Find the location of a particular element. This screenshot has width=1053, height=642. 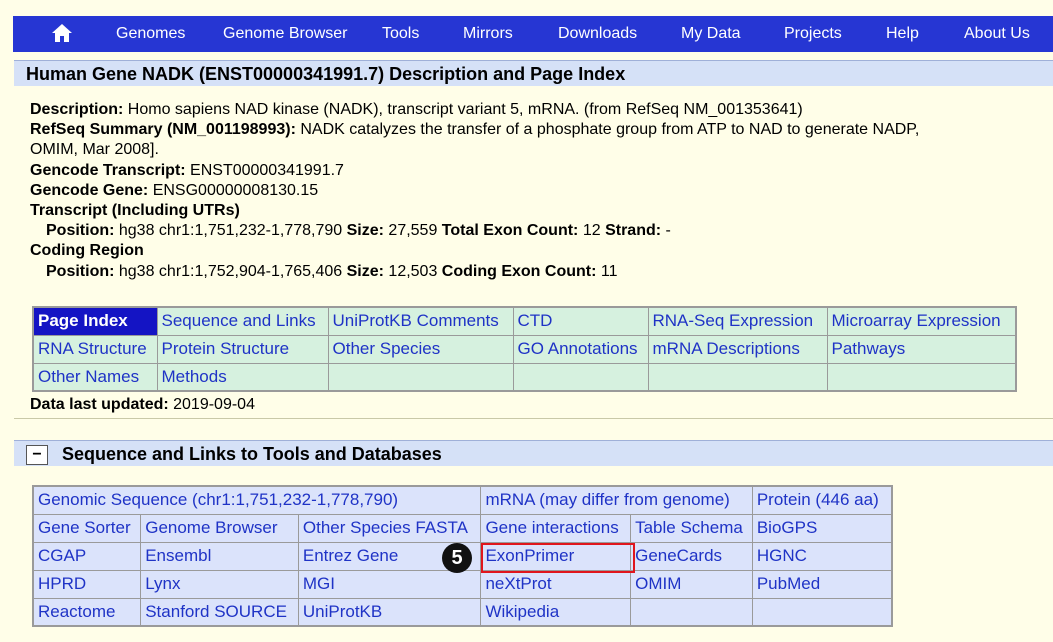

gencode-transcript-line: Gencode Transcript: ENST00000341991.7 is located at coordinates (541, 171).